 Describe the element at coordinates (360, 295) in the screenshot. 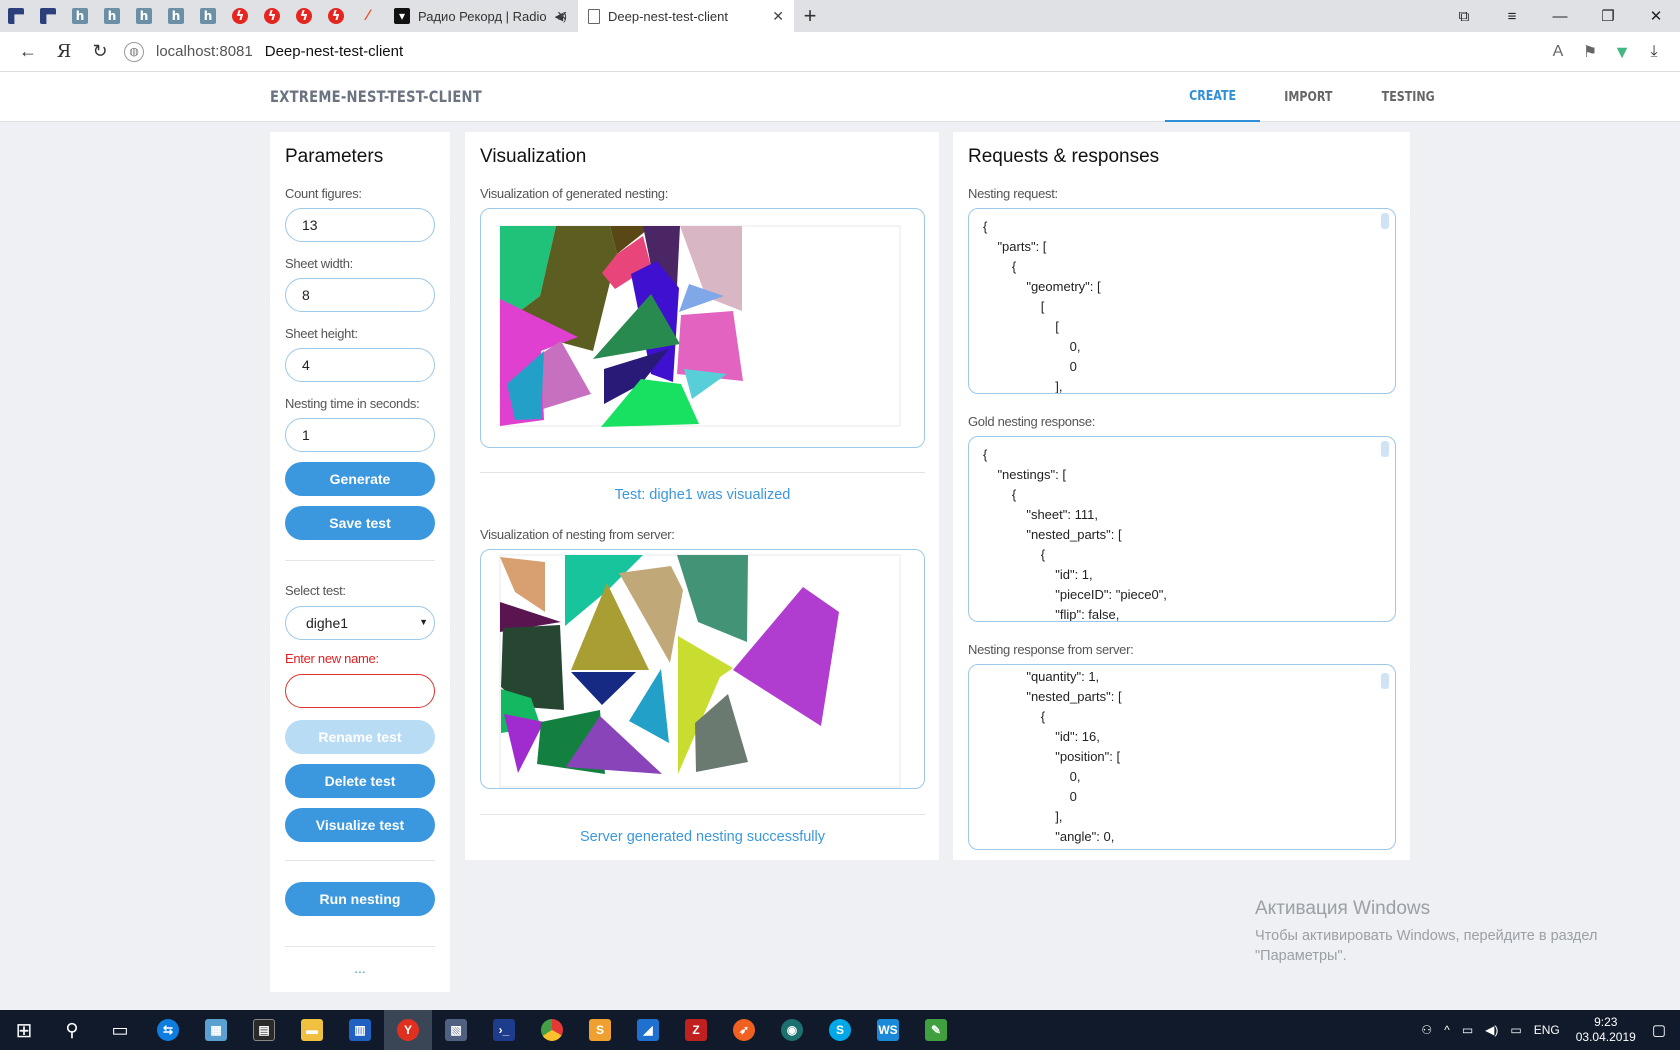

I see `sheet-width-input: 8` at that location.